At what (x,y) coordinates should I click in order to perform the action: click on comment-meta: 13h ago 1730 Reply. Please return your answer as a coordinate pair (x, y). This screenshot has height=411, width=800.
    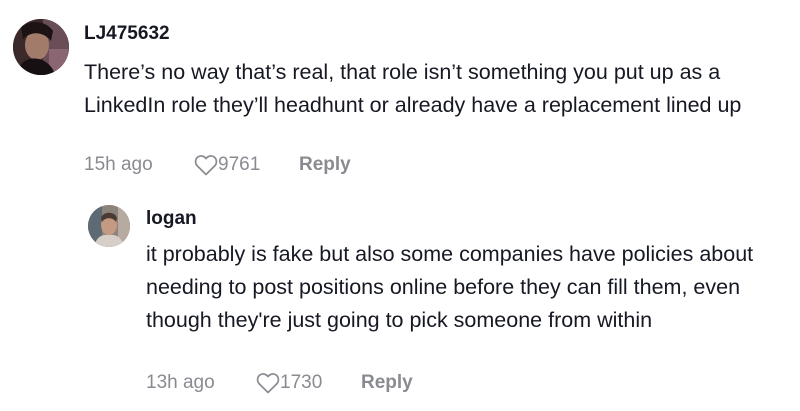
    Looking at the image, I should click on (279, 383).